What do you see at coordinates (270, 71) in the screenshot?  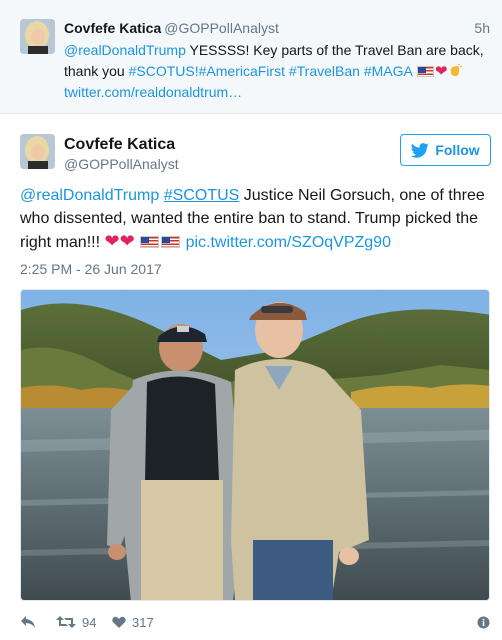 I see `parent-hashtags-link: #SCOTUS!#AmericaFirst #TravelBan #MAGA` at bounding box center [270, 71].